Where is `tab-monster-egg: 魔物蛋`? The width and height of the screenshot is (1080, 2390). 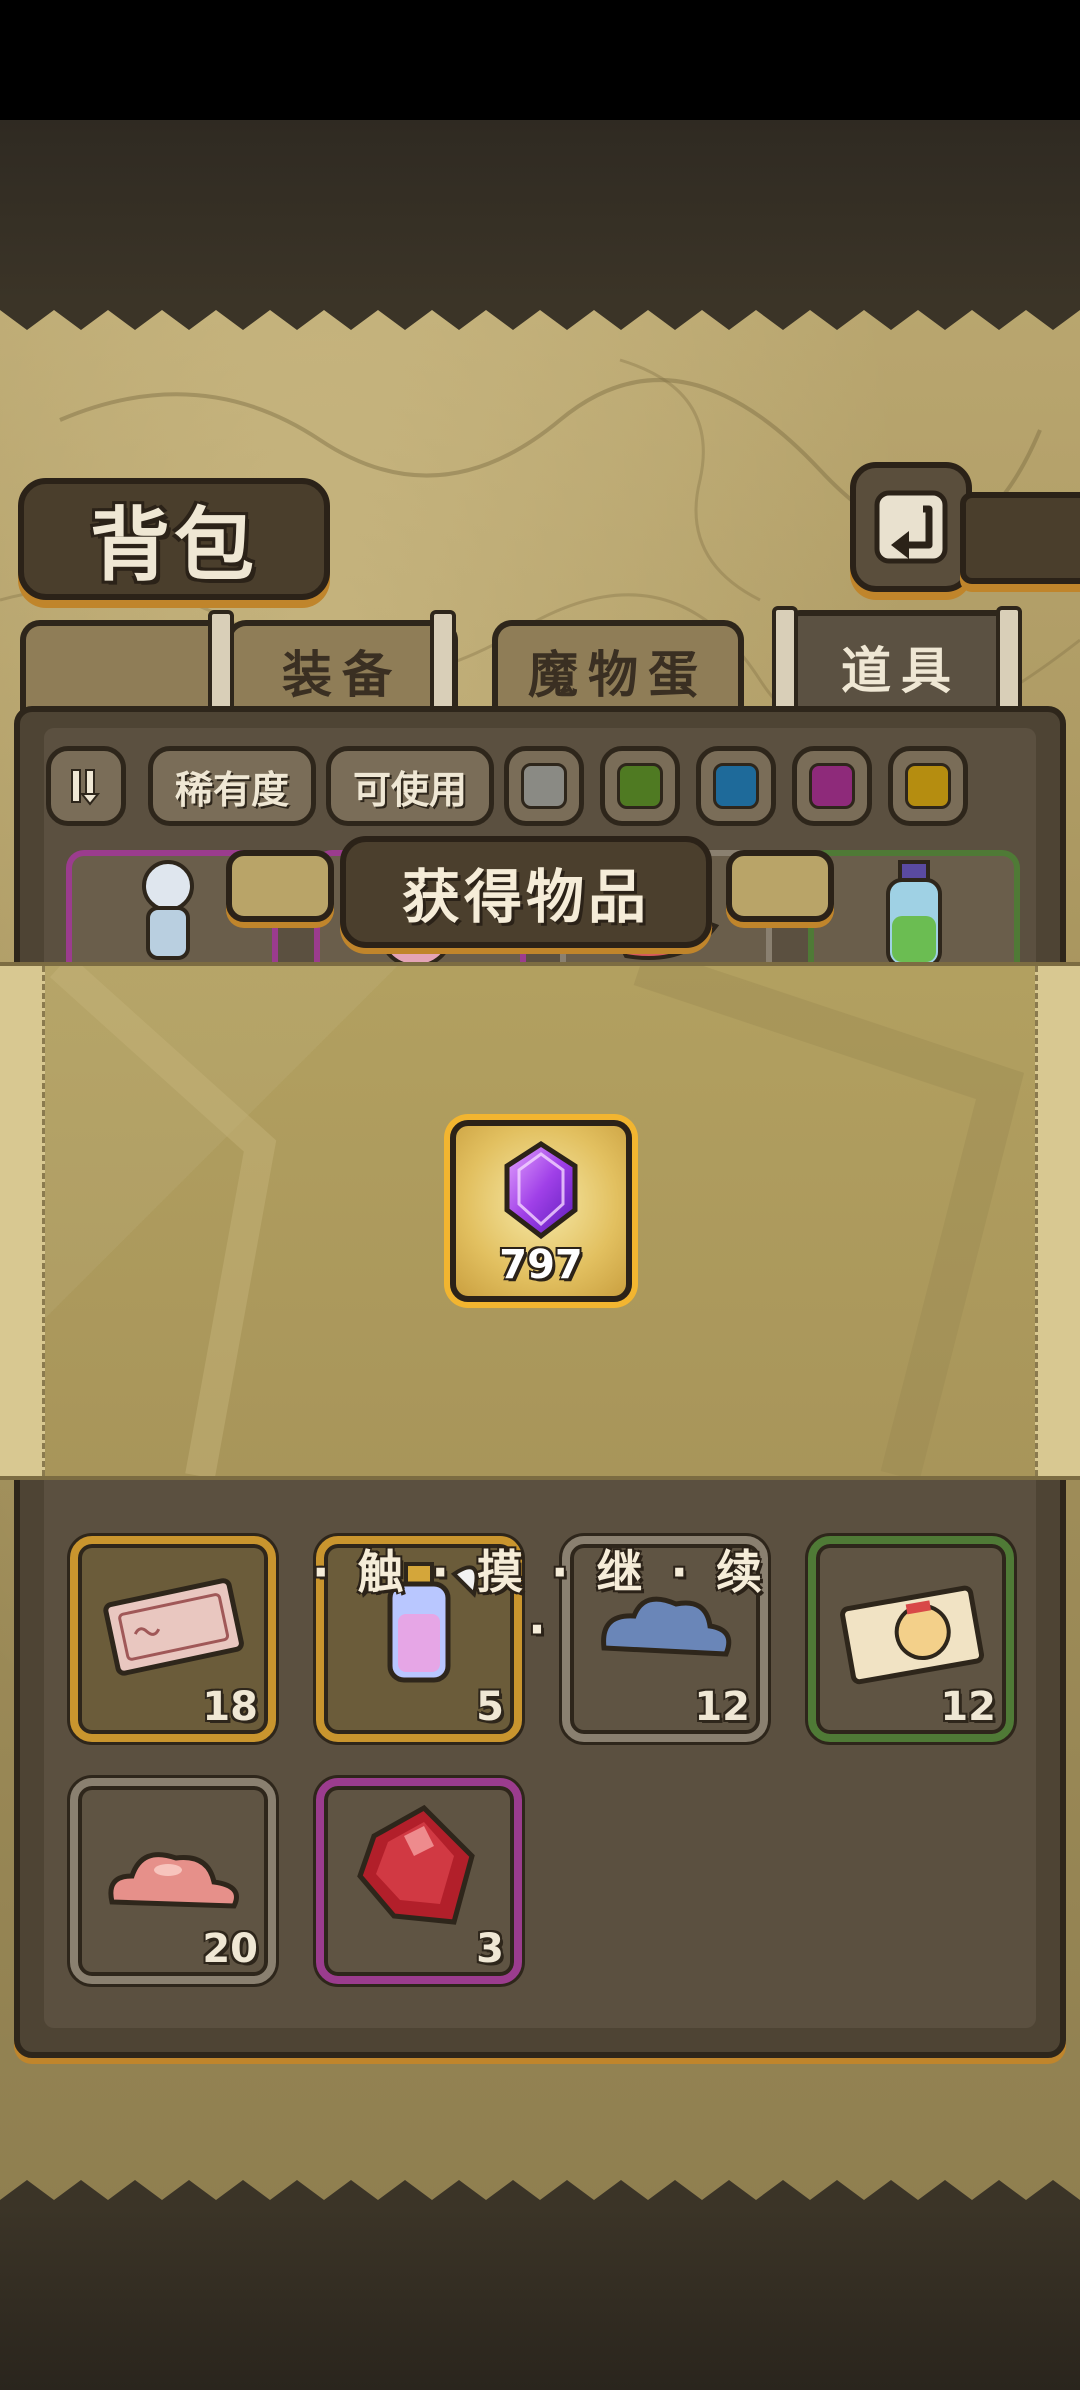
tab-monster-egg: 魔物蛋 is located at coordinates (618, 668).